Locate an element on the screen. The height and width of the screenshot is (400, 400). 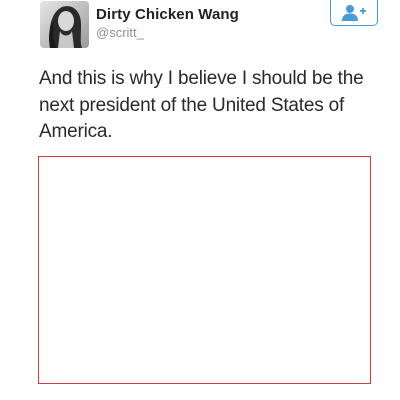
avatar is located at coordinates (64, 24).